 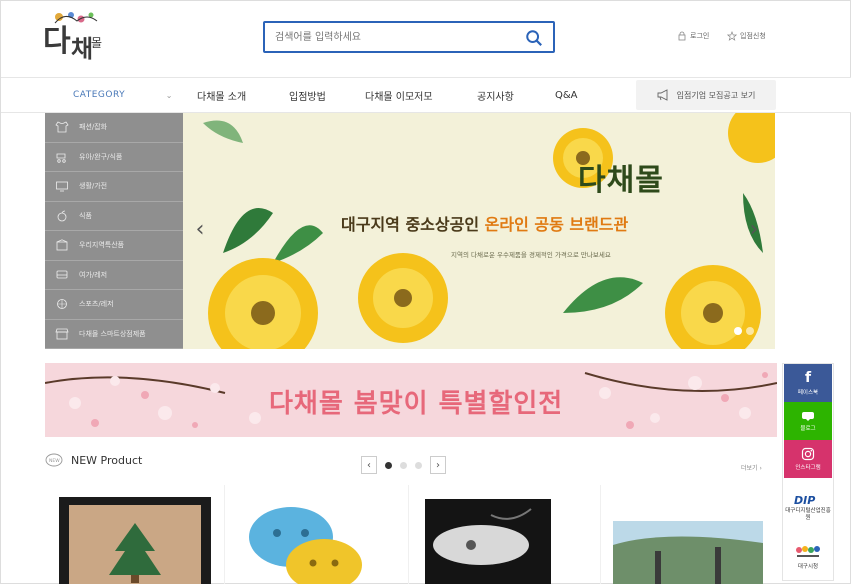 What do you see at coordinates (62, 245) in the screenshot?
I see `building-icon` at bounding box center [62, 245].